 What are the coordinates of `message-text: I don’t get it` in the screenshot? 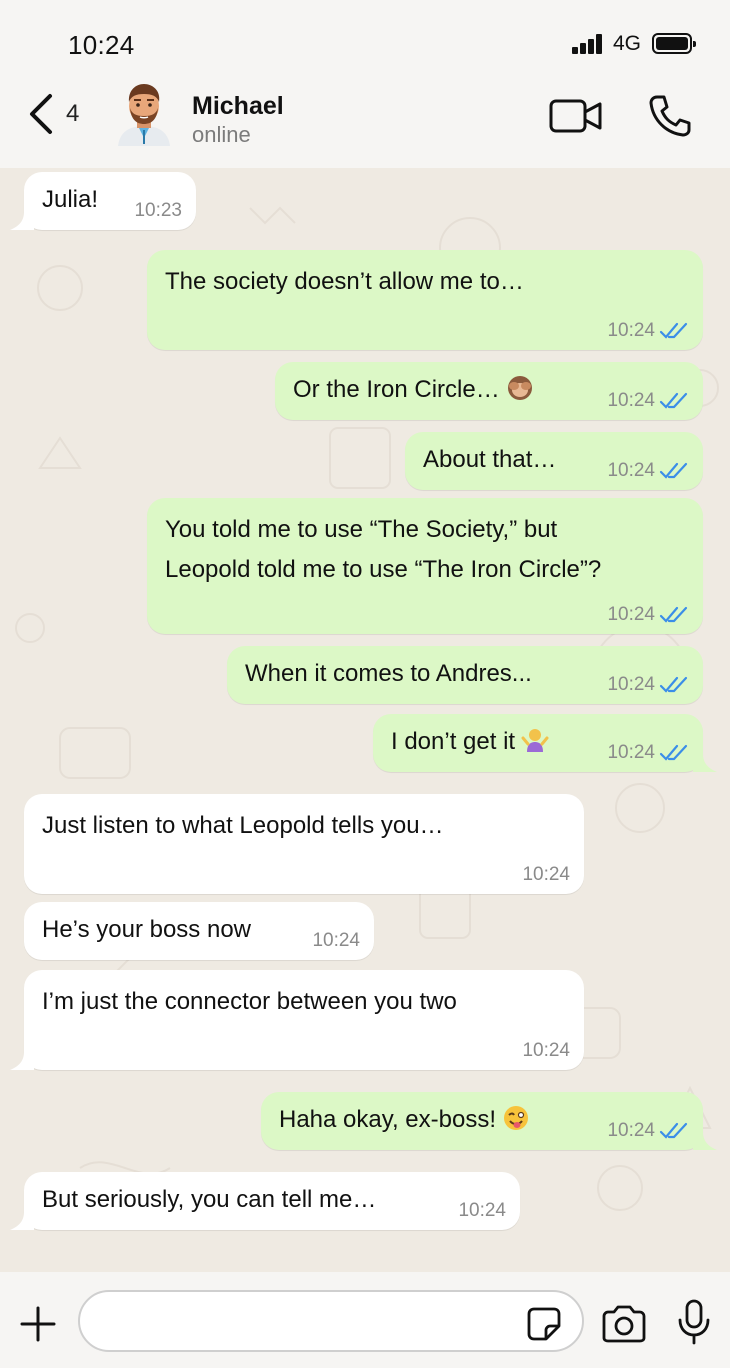 It's located at (453, 741).